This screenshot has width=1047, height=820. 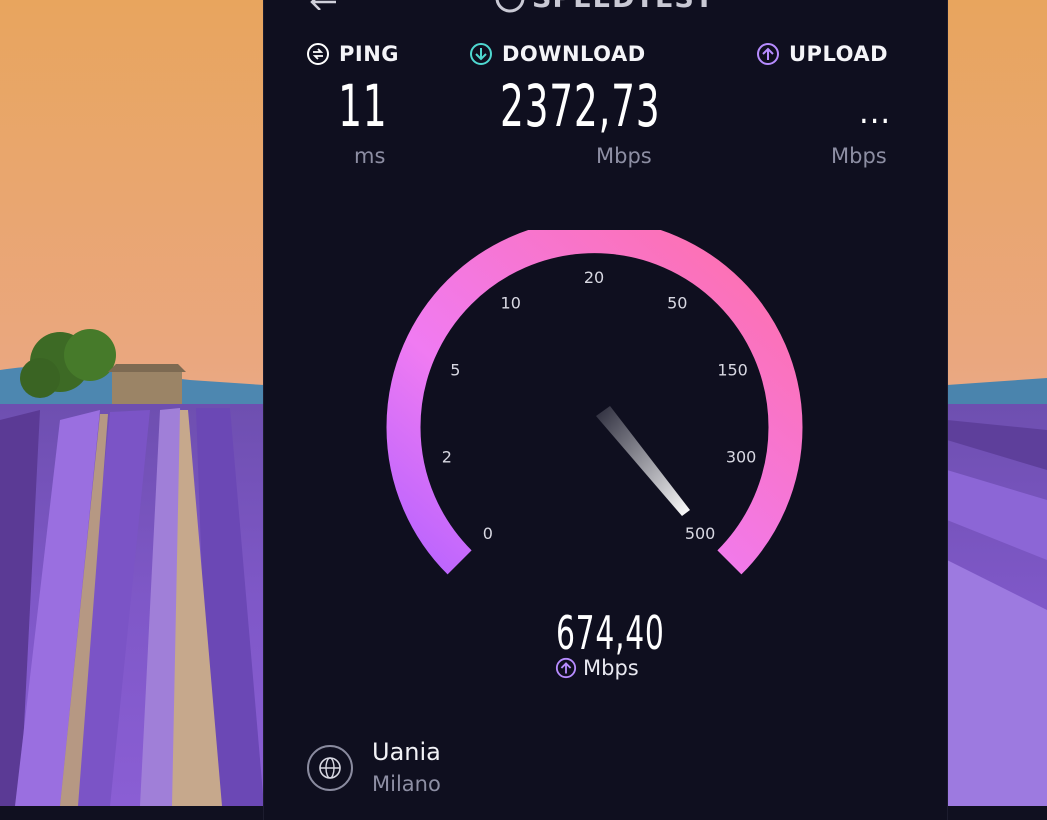 I want to click on gauge-tick-label: 0, so click(x=488, y=533).